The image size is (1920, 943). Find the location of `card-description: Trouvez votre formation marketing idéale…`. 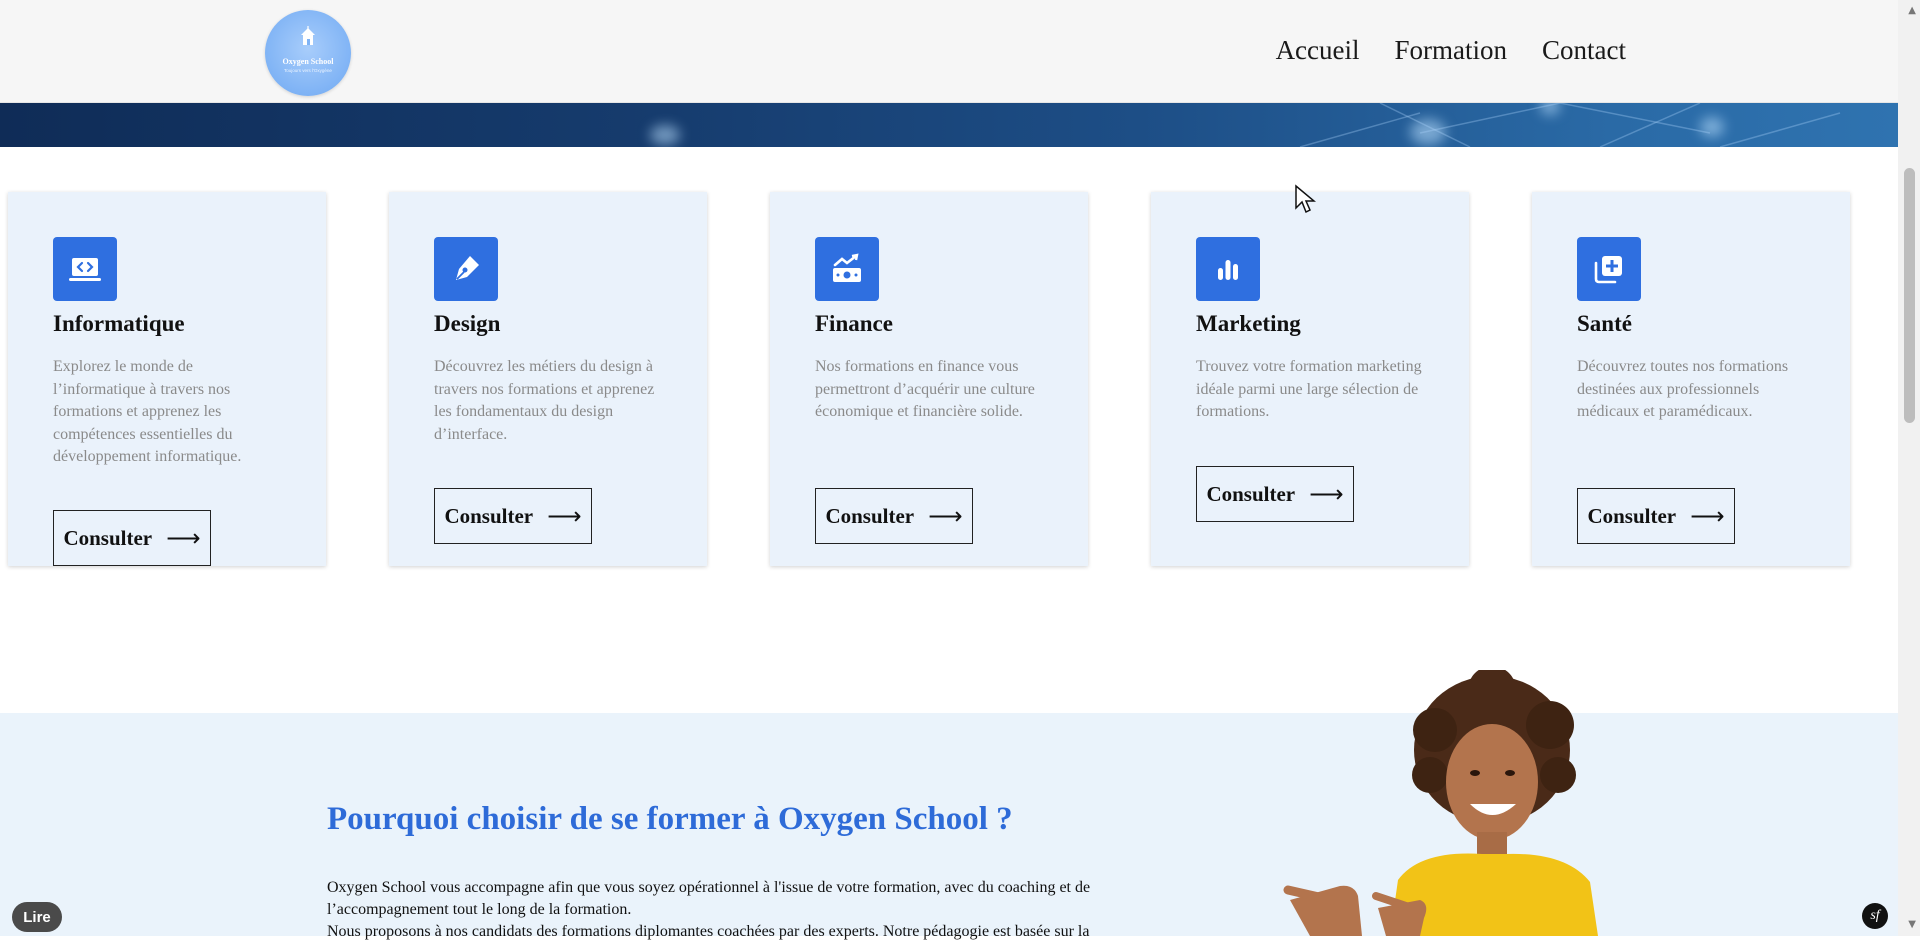

card-description: Trouvez votre formation marketing idéale… is located at coordinates (1309, 389).